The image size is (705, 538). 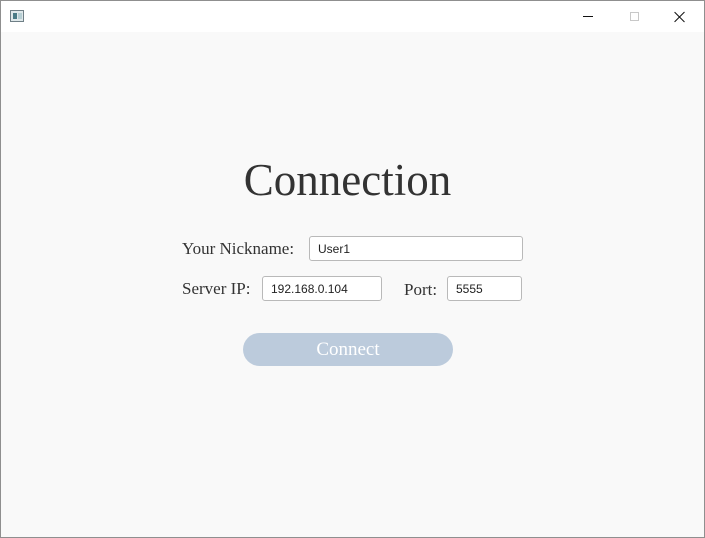 I want to click on maximize-button, so click(x=634, y=16).